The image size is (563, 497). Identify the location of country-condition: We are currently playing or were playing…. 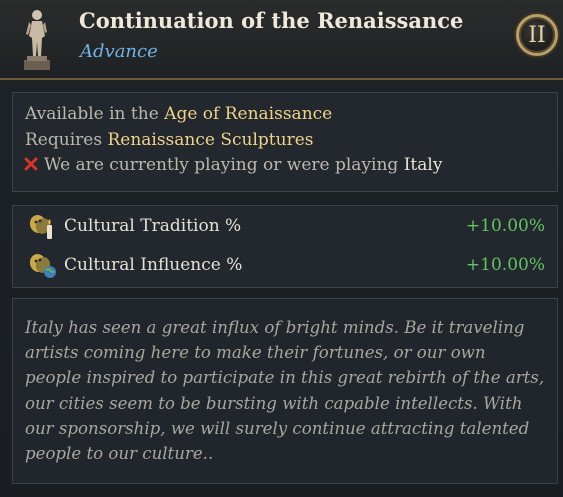
(233, 165).